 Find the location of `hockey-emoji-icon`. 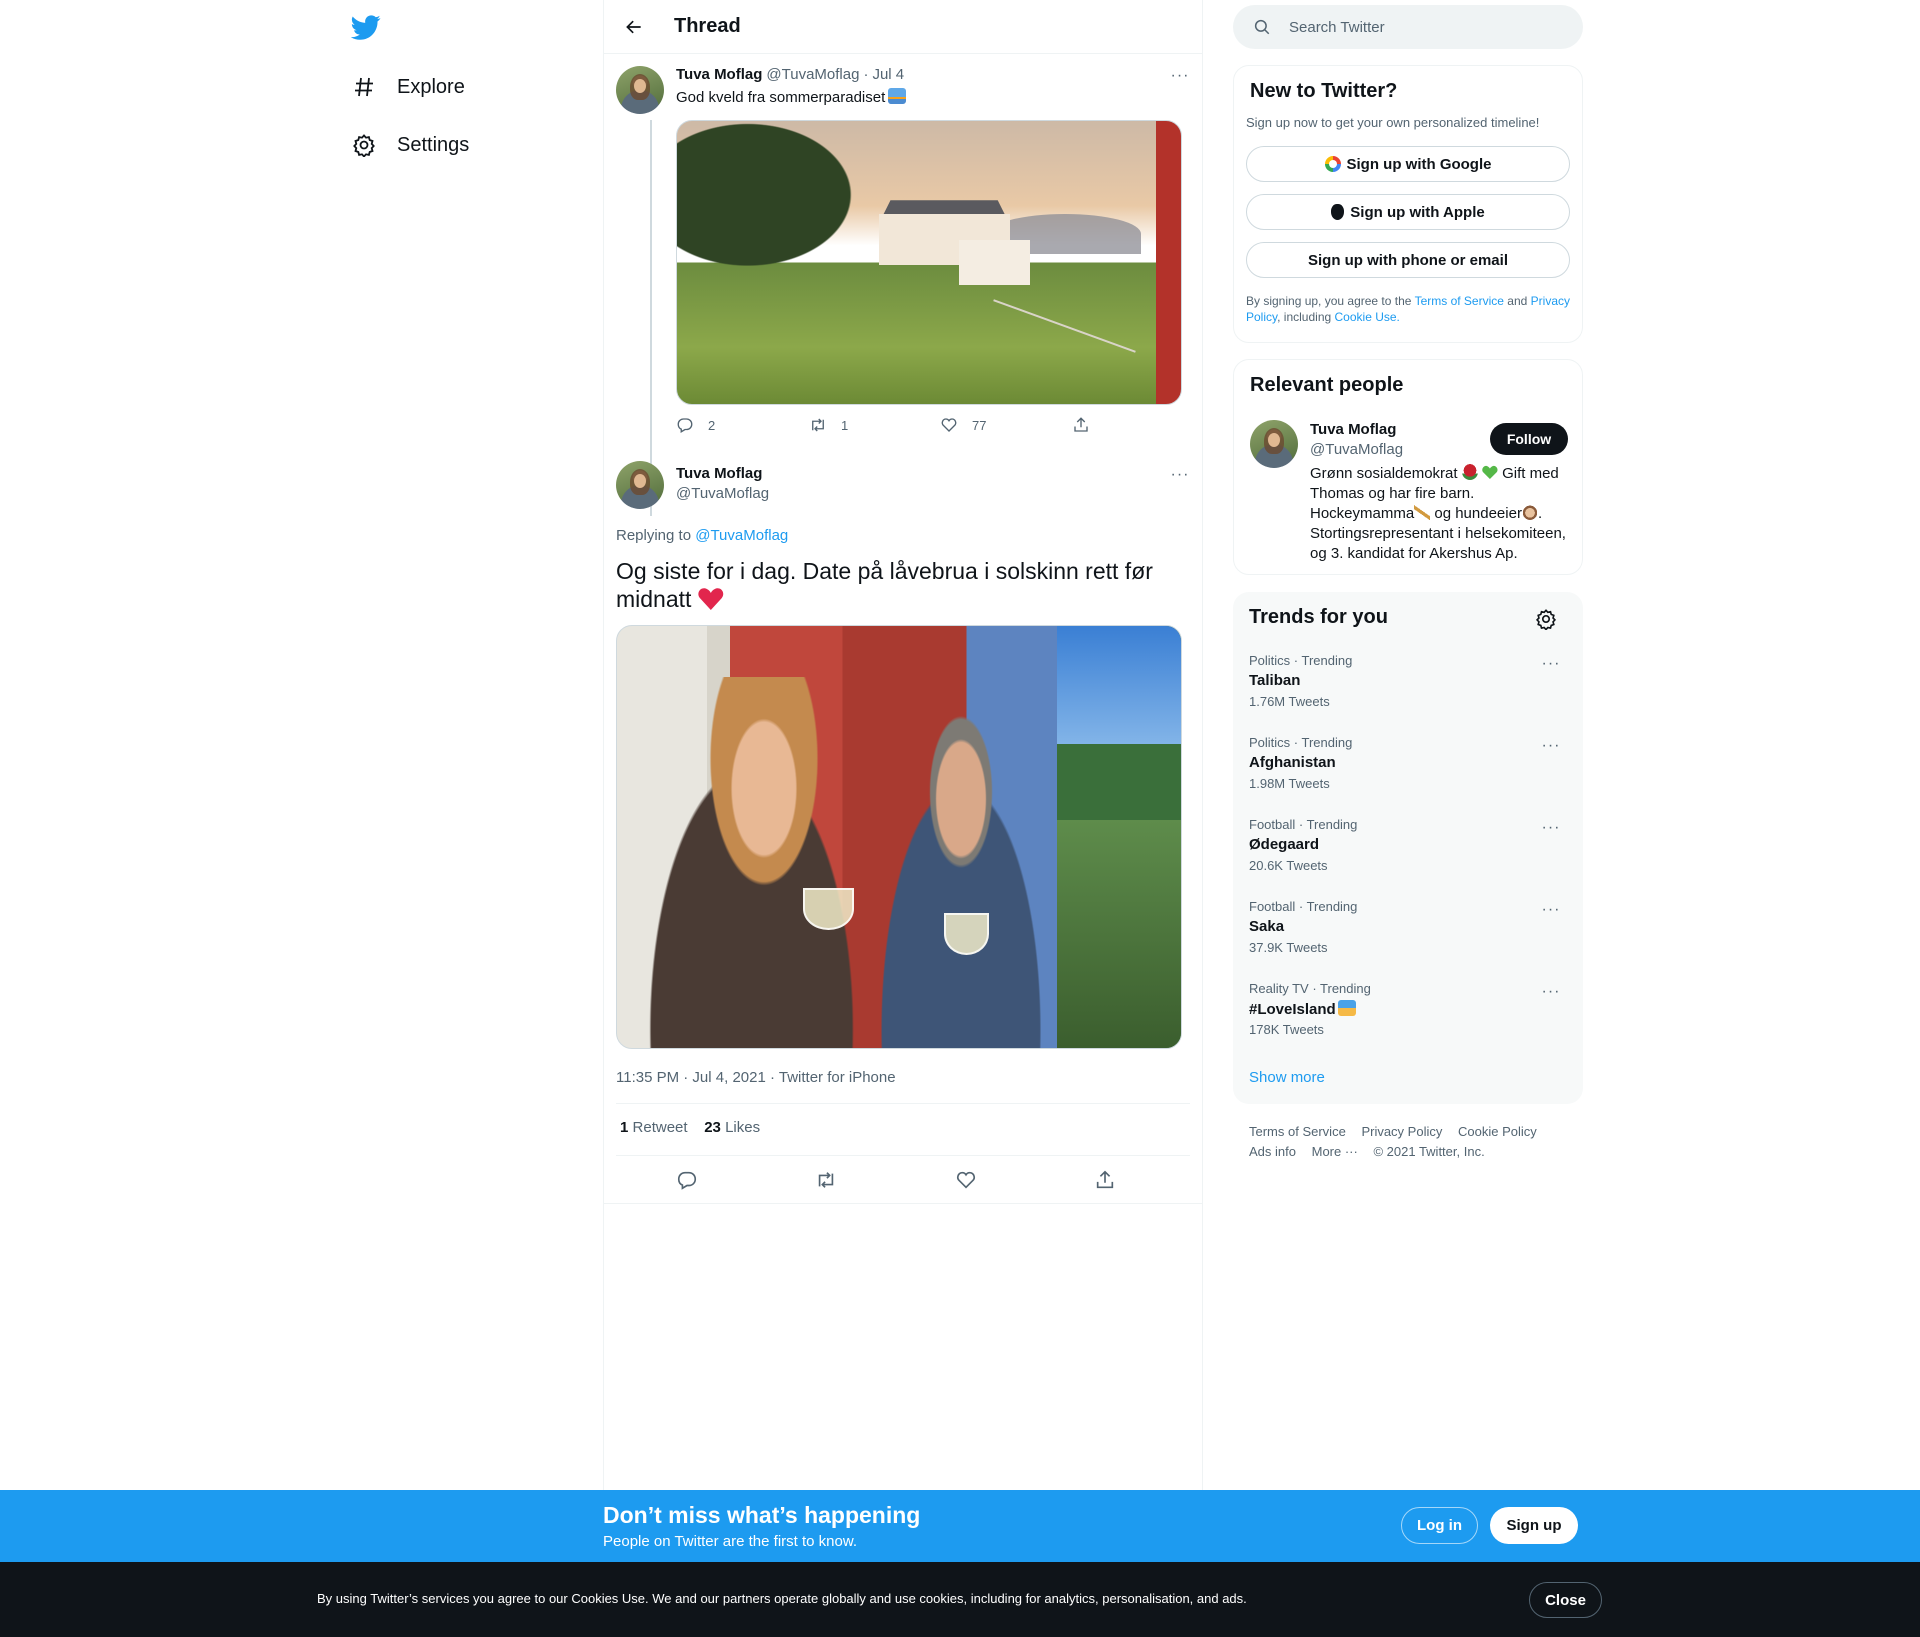

hockey-emoji-icon is located at coordinates (1422, 512).